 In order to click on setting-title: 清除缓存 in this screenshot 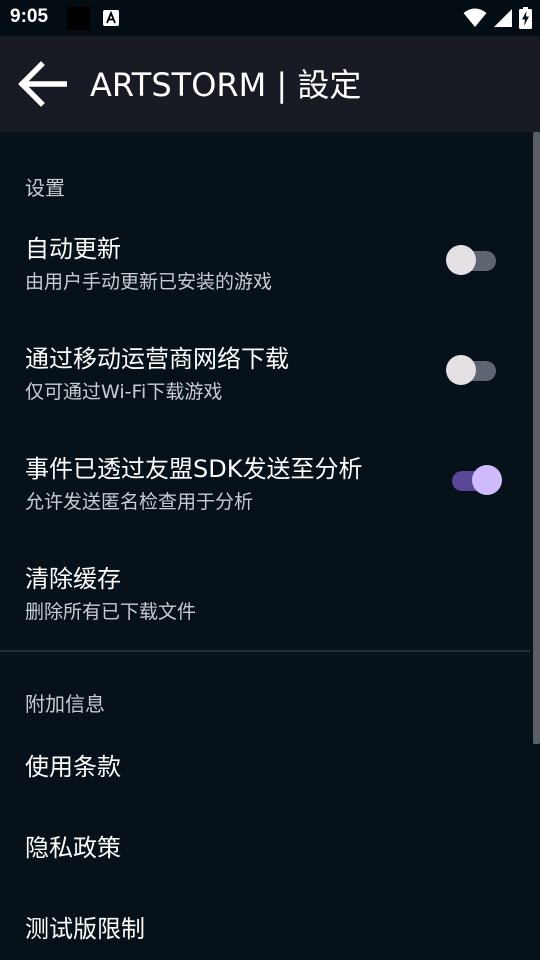, I will do `click(73, 579)`.